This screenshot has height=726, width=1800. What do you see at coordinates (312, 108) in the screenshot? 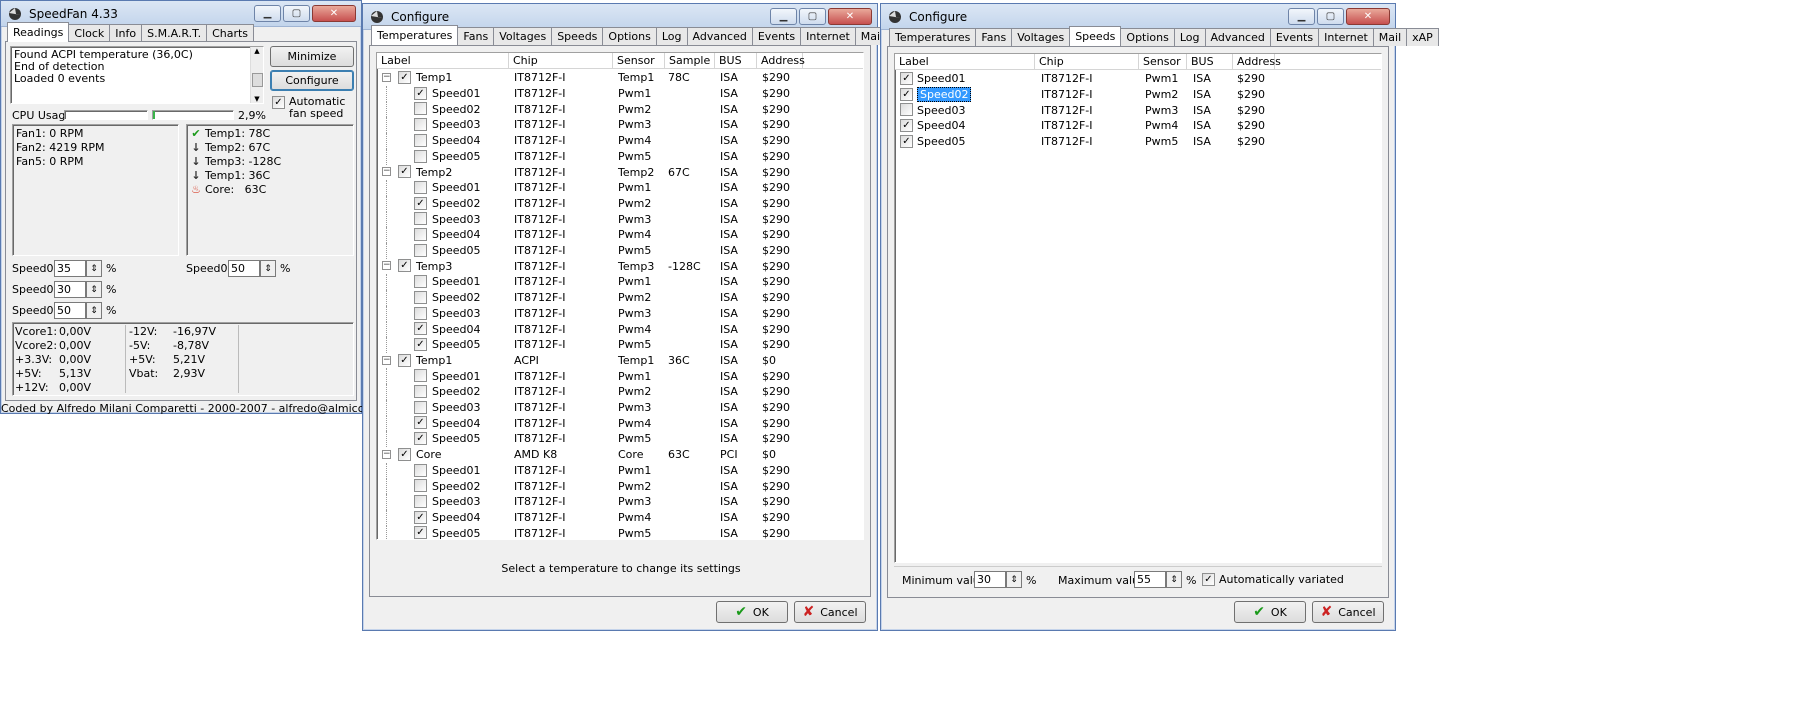
I see `auto-fan-speed-checkbox: ✓ Automatic fan speed` at bounding box center [312, 108].